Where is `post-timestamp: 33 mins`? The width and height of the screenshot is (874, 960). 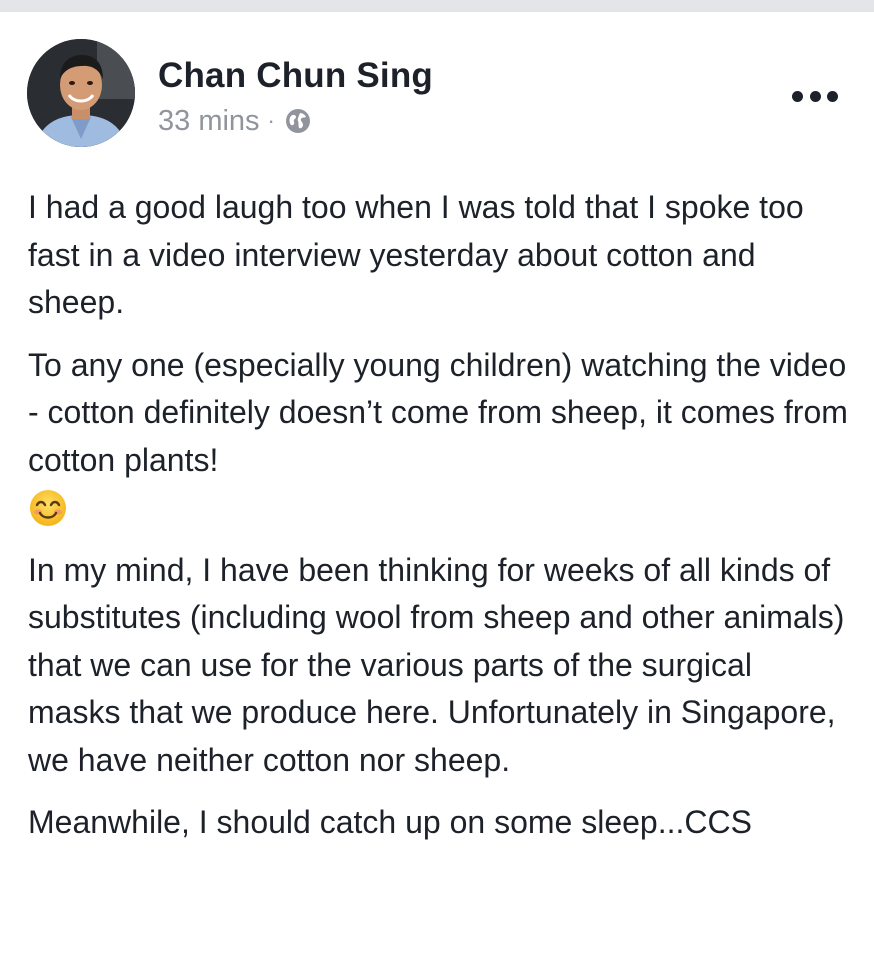 post-timestamp: 33 mins is located at coordinates (209, 121).